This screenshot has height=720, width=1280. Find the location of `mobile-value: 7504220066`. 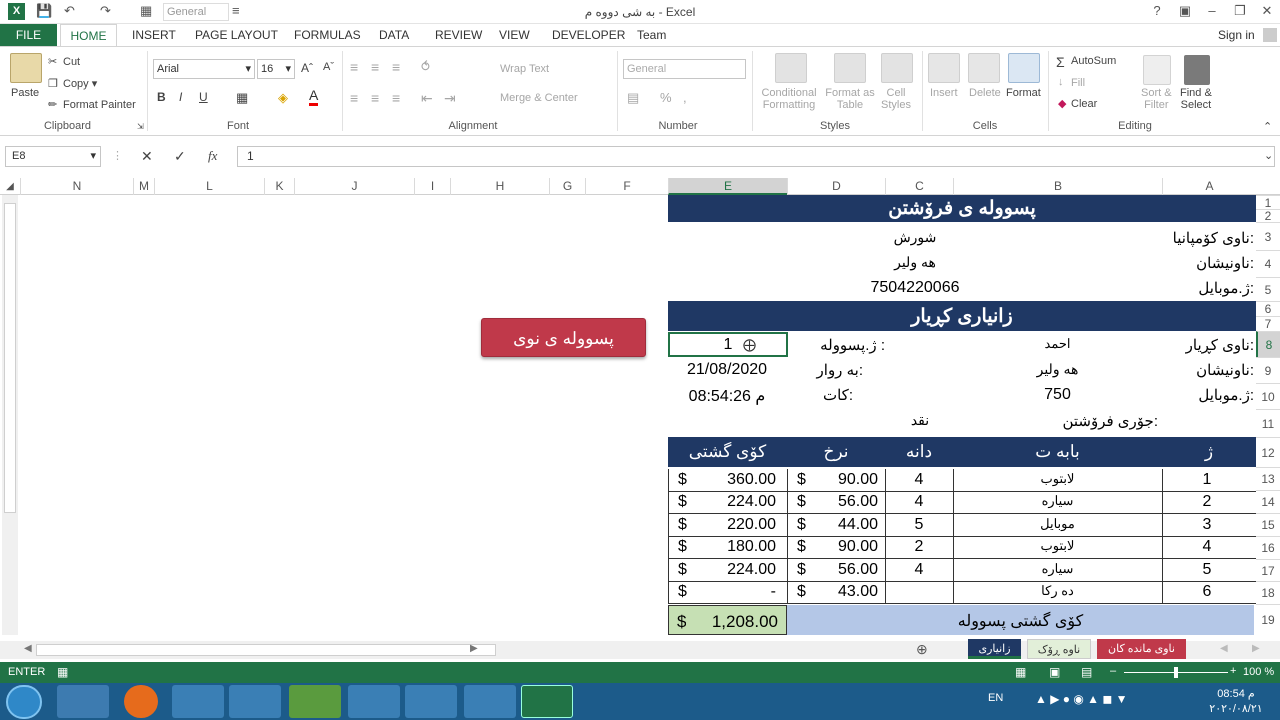

mobile-value: 7504220066 is located at coordinates (915, 288).